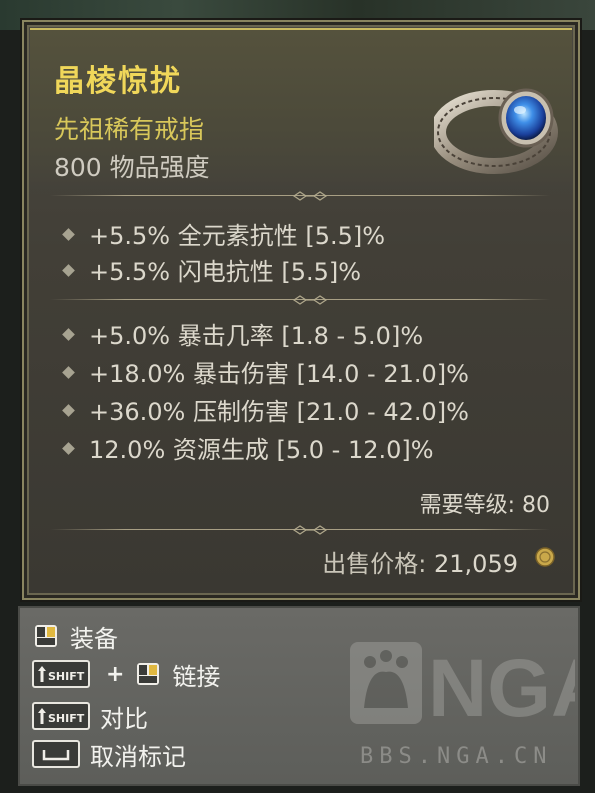 The width and height of the screenshot is (595, 793). I want to click on sell-price-value: 21,059, so click(476, 564).